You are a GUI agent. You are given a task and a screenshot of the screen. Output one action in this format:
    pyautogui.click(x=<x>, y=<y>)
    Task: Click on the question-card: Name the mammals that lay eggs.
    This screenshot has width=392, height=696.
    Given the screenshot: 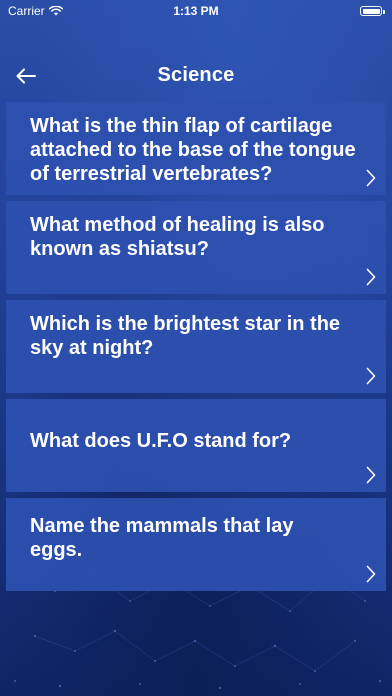 What is the action you would take?
    pyautogui.click(x=196, y=544)
    